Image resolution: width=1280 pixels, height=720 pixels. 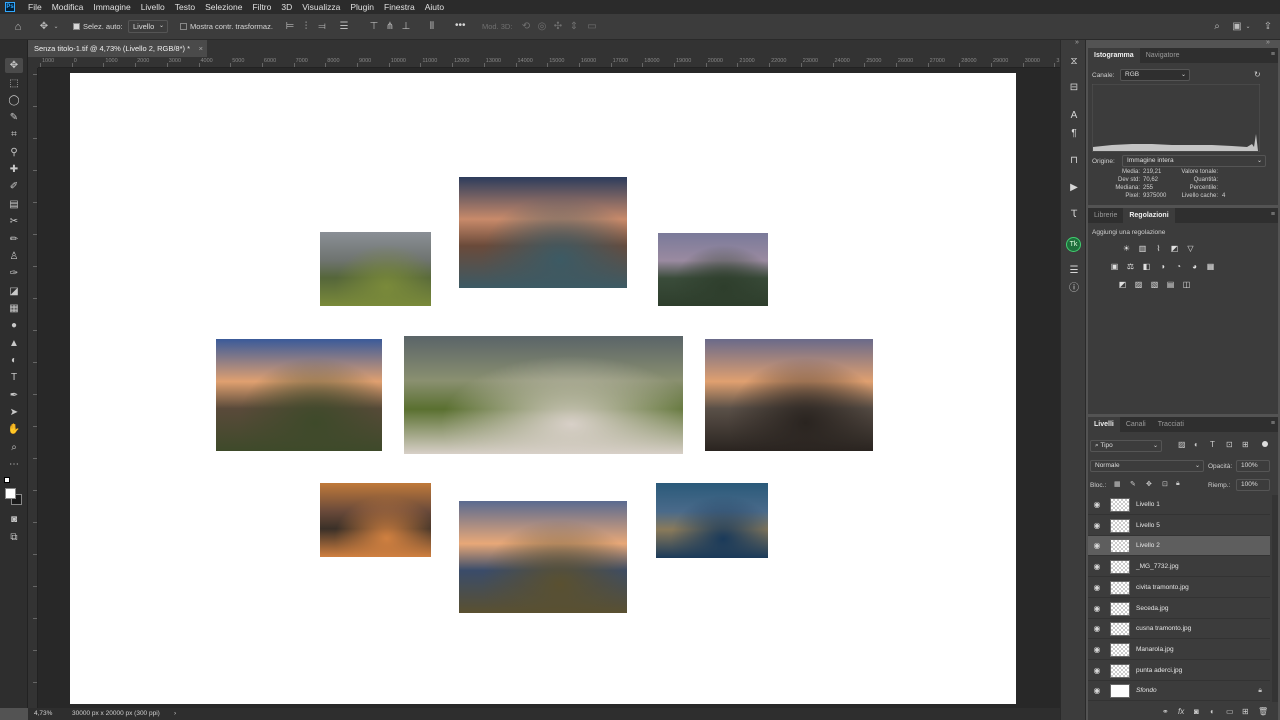 What do you see at coordinates (1142, 248) in the screenshot?
I see `levels-icon: ▥` at bounding box center [1142, 248].